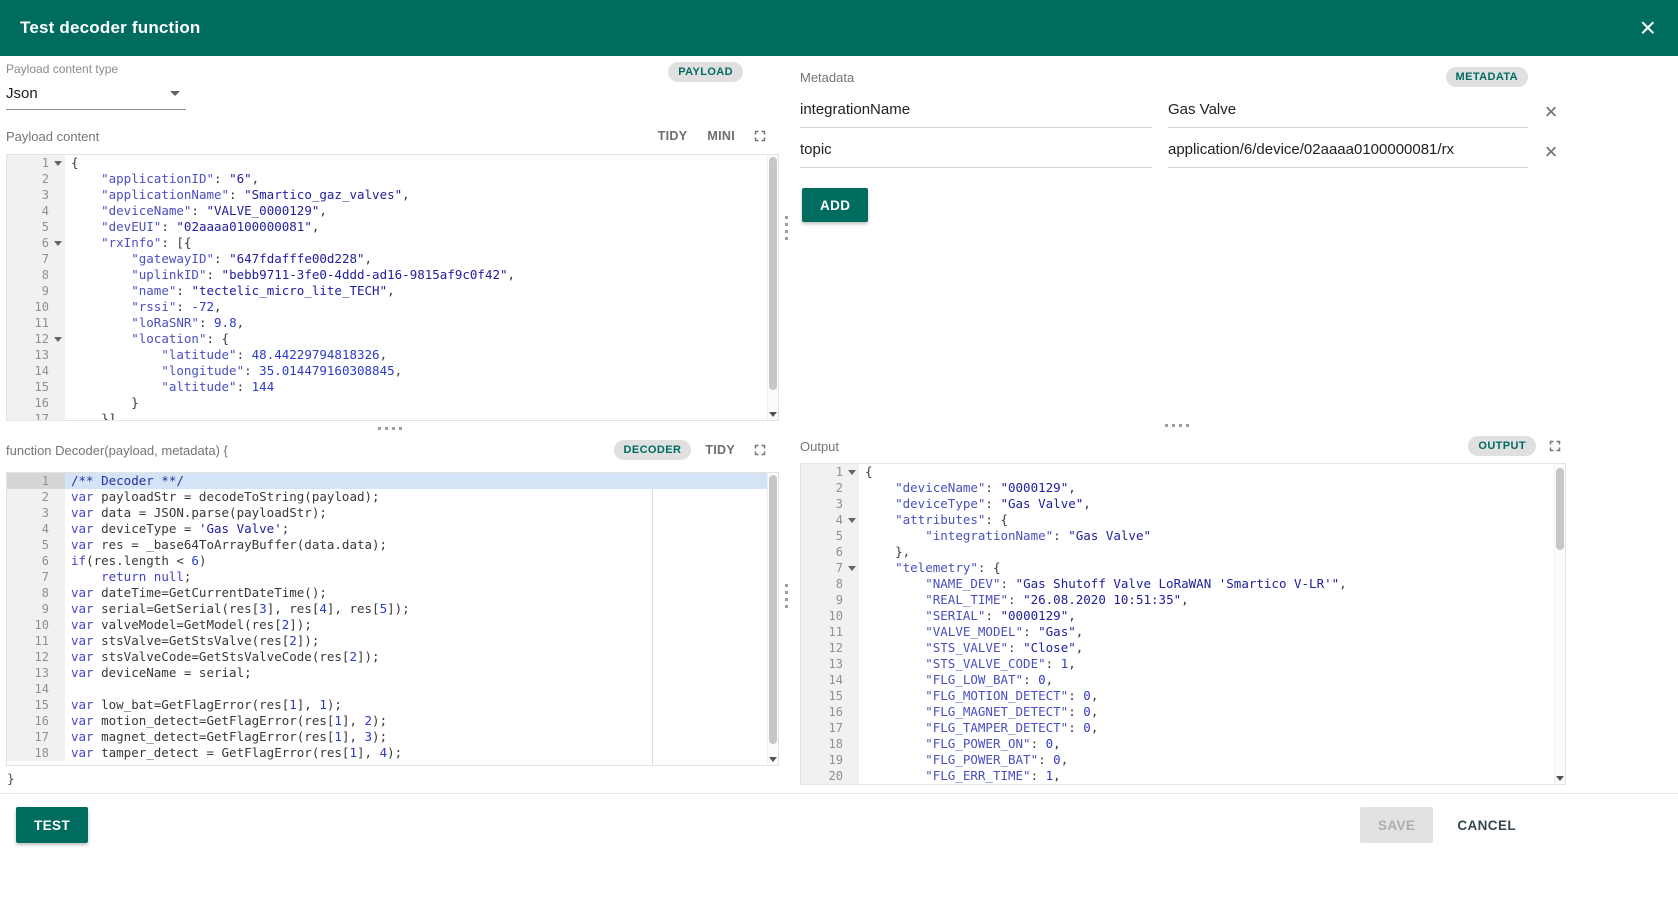  What do you see at coordinates (830, 520) in the screenshot?
I see `line-number: 4` at bounding box center [830, 520].